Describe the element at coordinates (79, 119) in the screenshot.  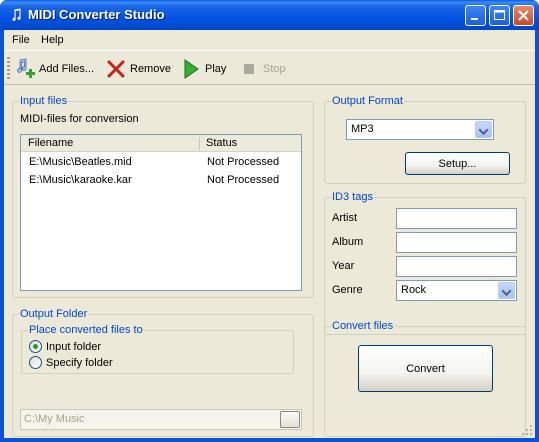
I see `input-files-subtitle: MIDI-files for conversion` at that location.